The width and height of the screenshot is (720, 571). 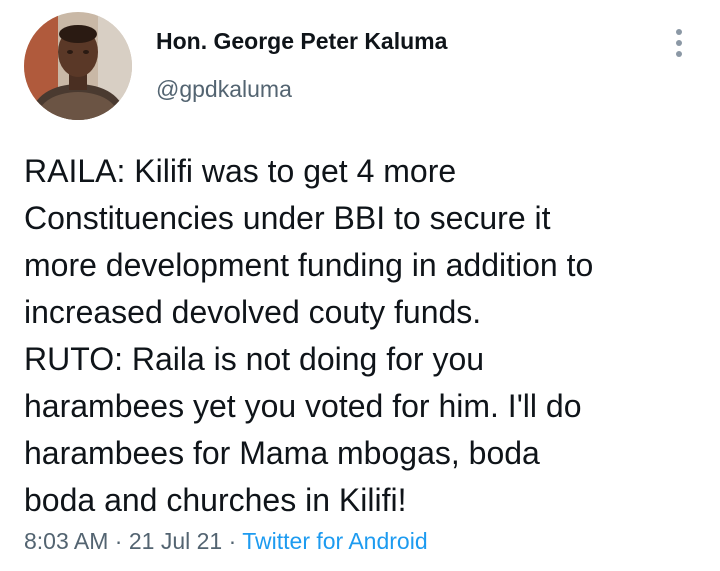 I want to click on author-display-name: Hon. George Peter Kaluma, so click(x=301, y=41).